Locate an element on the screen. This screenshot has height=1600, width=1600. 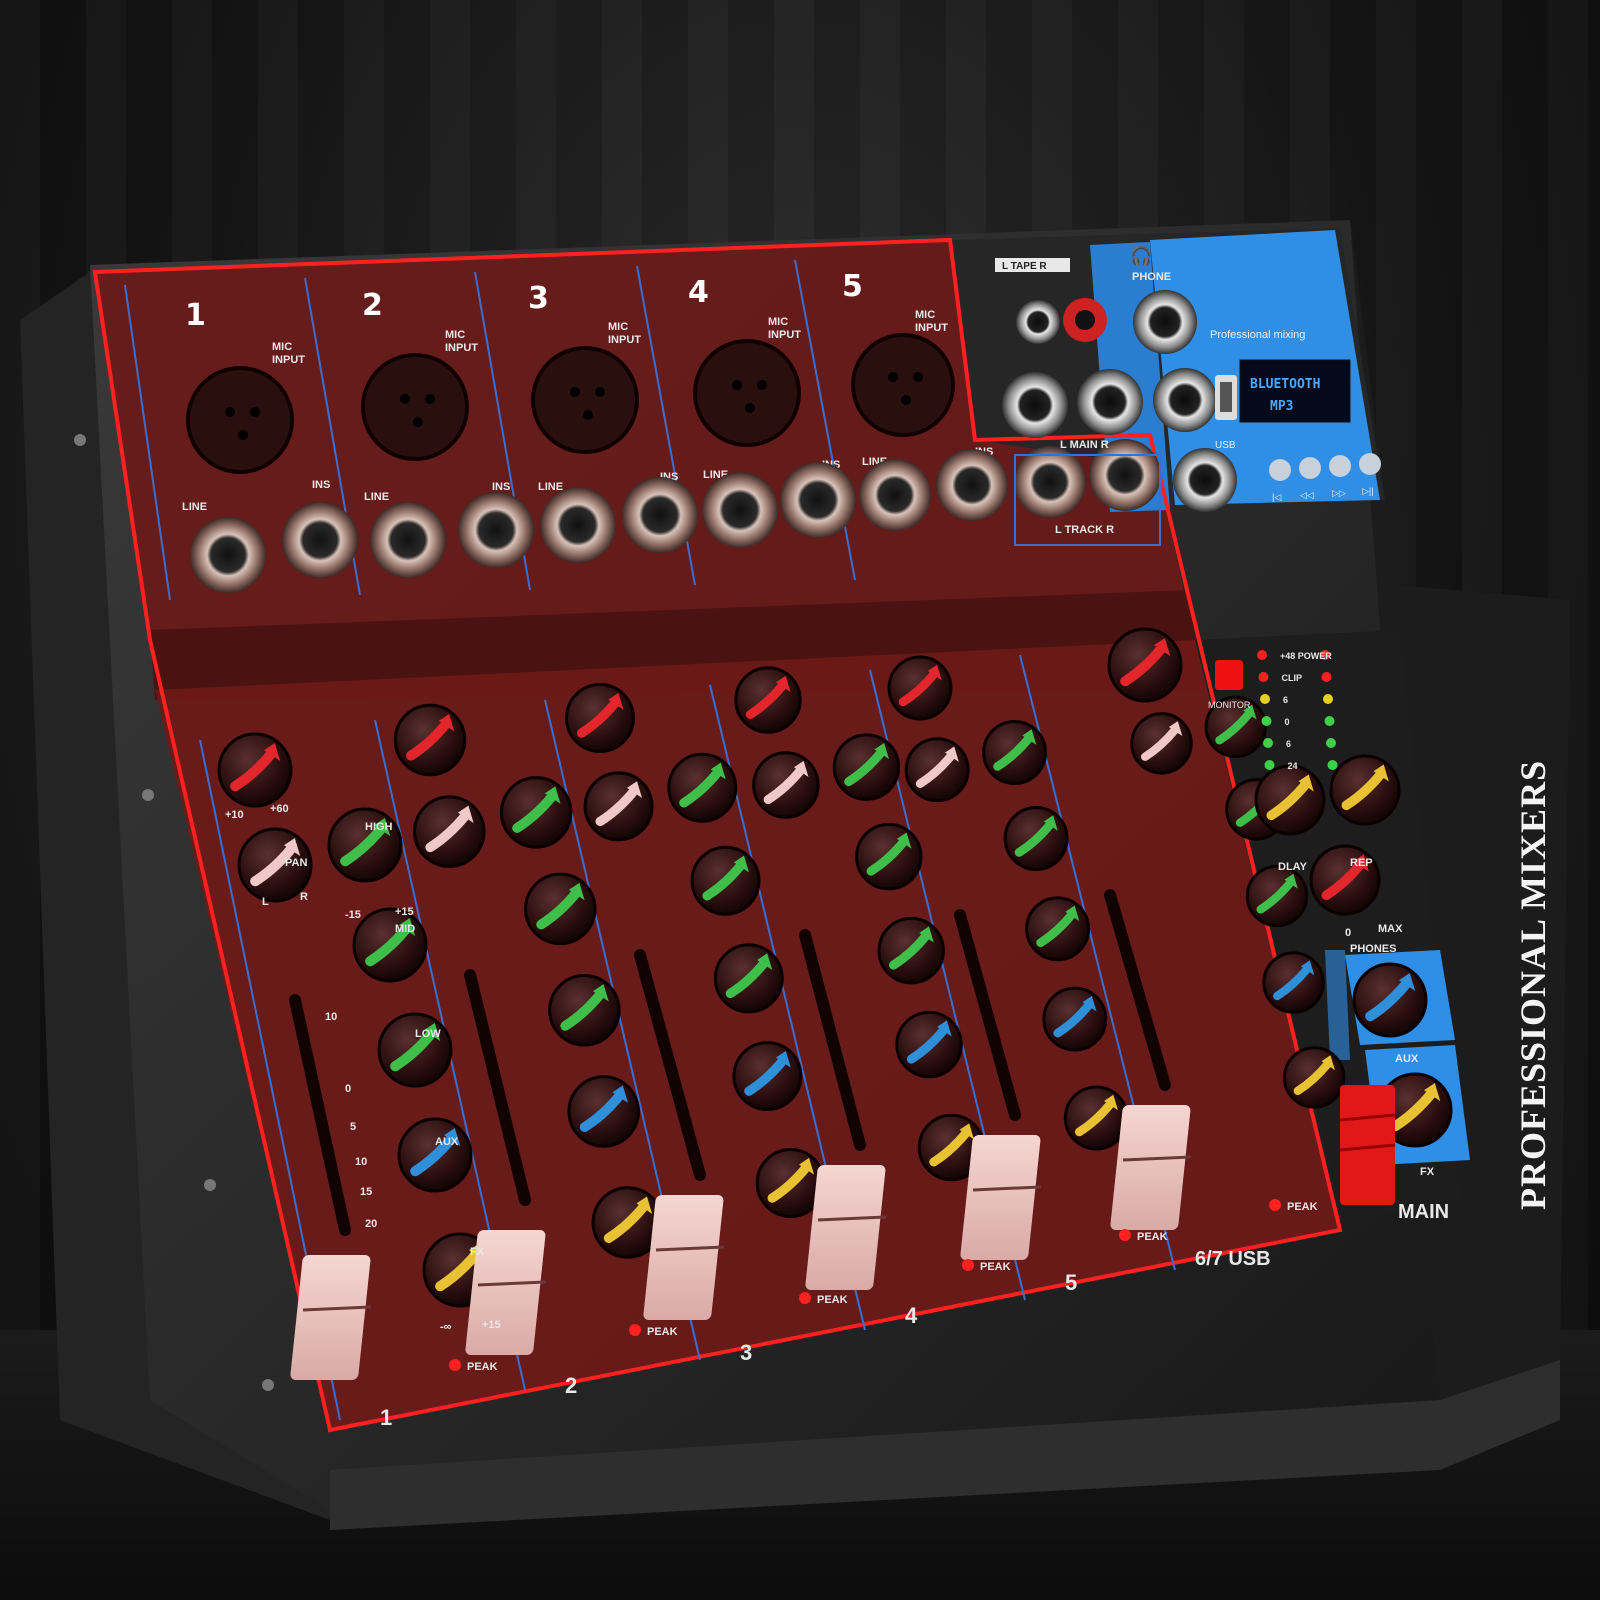
rep-label: REP is located at coordinates (1361, 863).